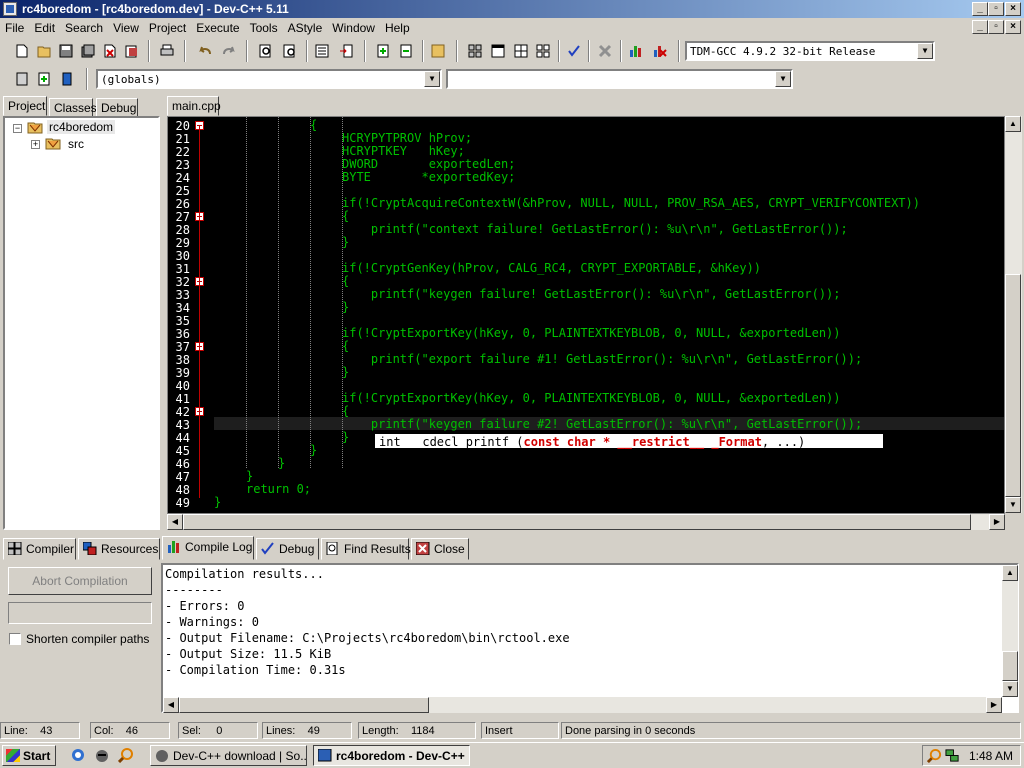 Image resolution: width=1024 pixels, height=768 pixels. Describe the element at coordinates (440, 549) in the screenshot. I see `tab-close: Close` at that location.